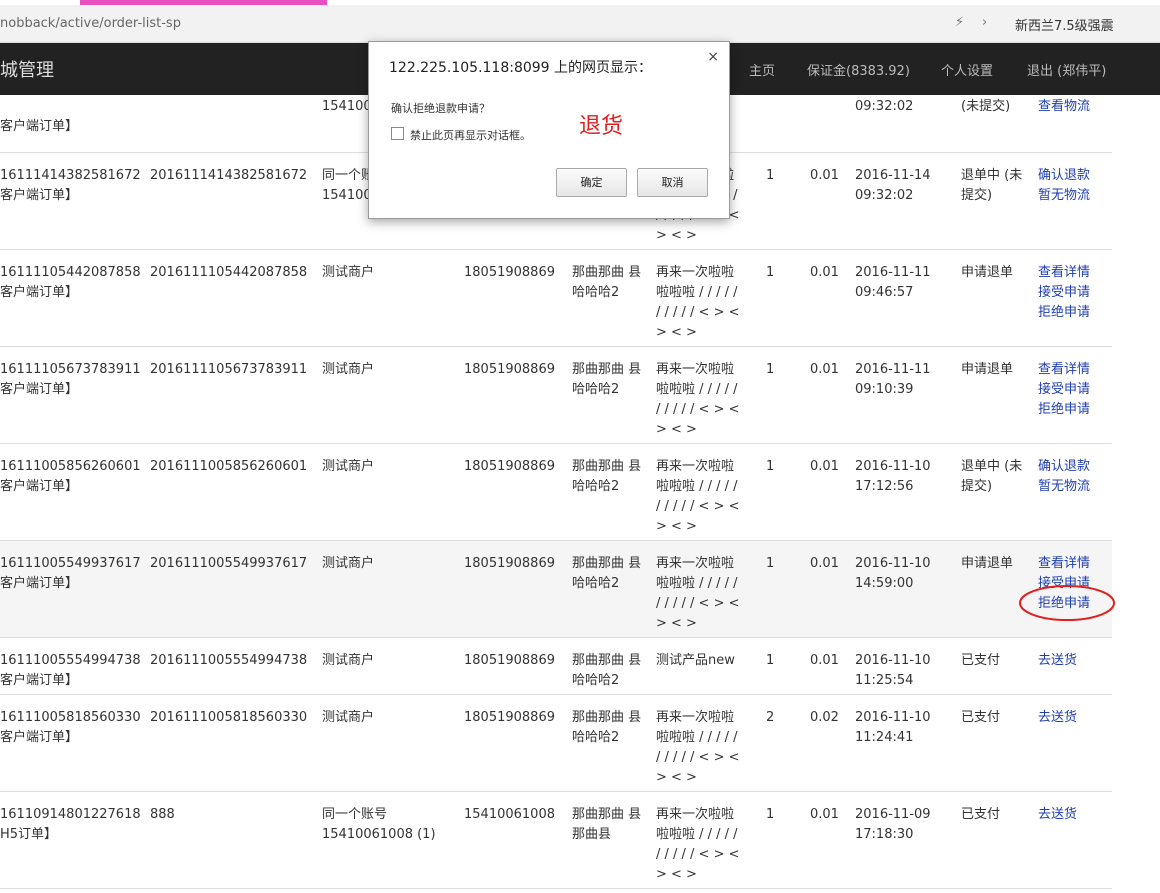  What do you see at coordinates (70, 717) in the screenshot?
I see `cell-order-id: 16111005818560330` at bounding box center [70, 717].